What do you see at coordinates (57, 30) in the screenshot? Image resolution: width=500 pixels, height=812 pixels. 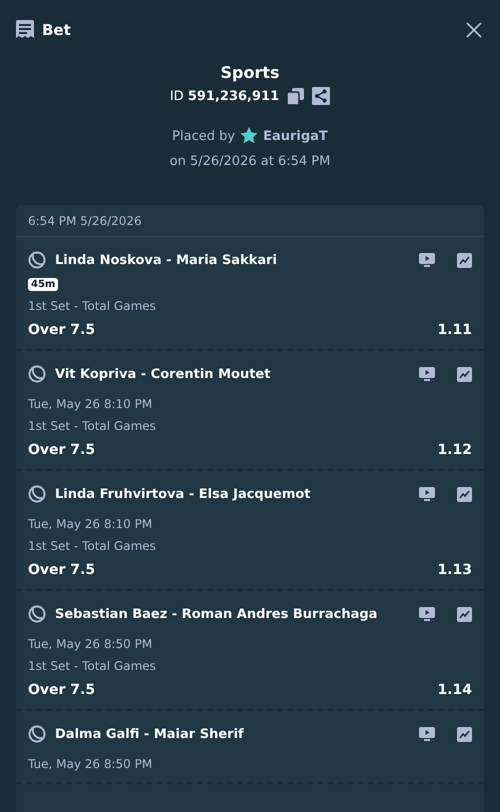 I see `dialog-title: Bet` at bounding box center [57, 30].